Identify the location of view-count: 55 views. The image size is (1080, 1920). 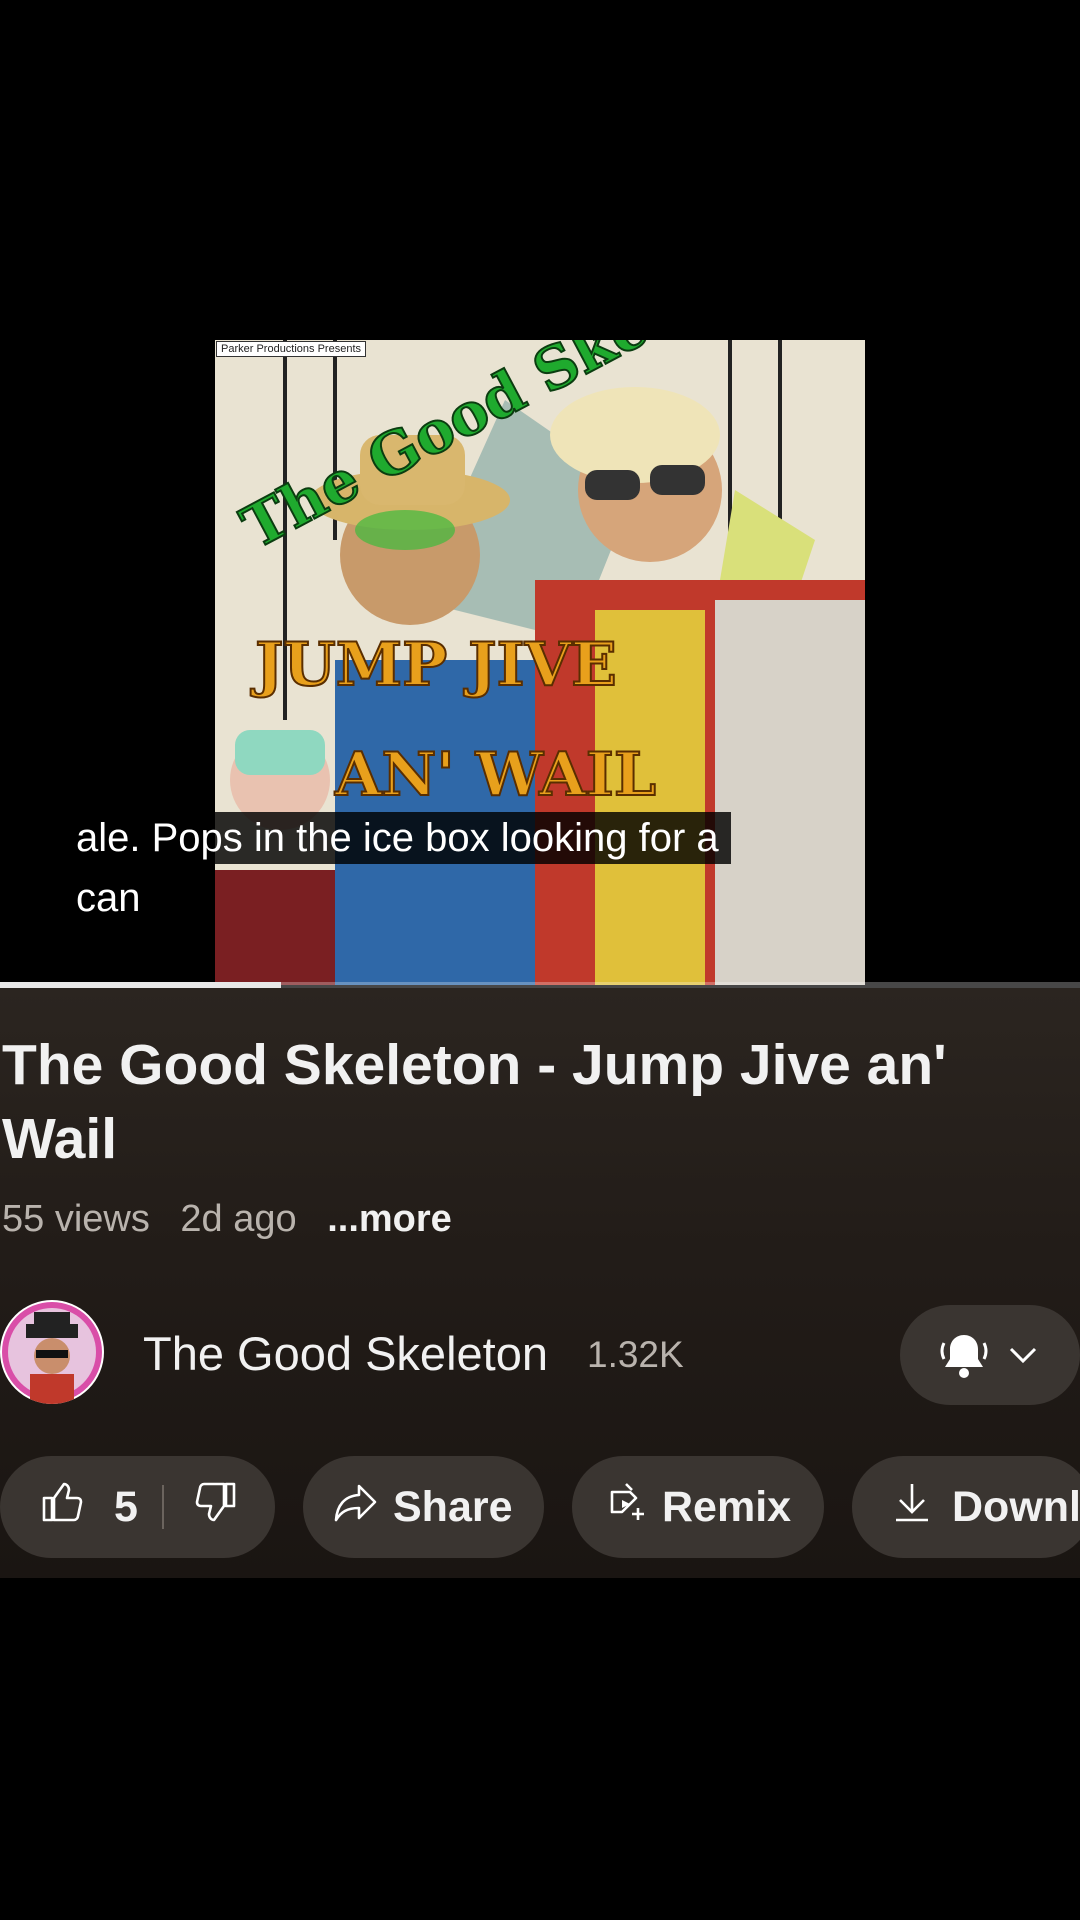
(76, 1219).